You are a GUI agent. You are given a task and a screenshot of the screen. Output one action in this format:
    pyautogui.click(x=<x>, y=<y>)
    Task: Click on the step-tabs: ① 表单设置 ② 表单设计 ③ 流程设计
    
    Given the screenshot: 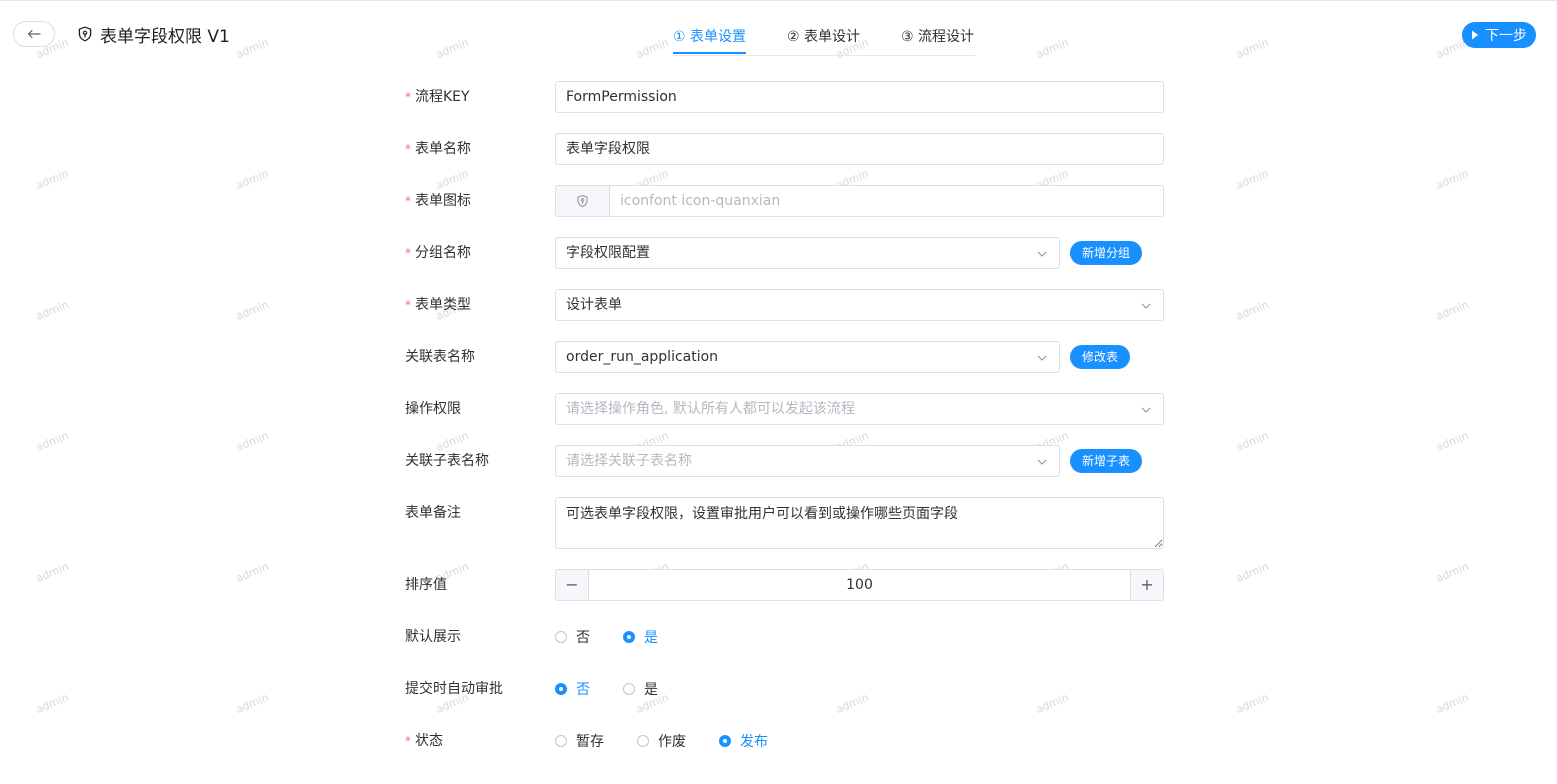 What is the action you would take?
    pyautogui.click(x=824, y=41)
    